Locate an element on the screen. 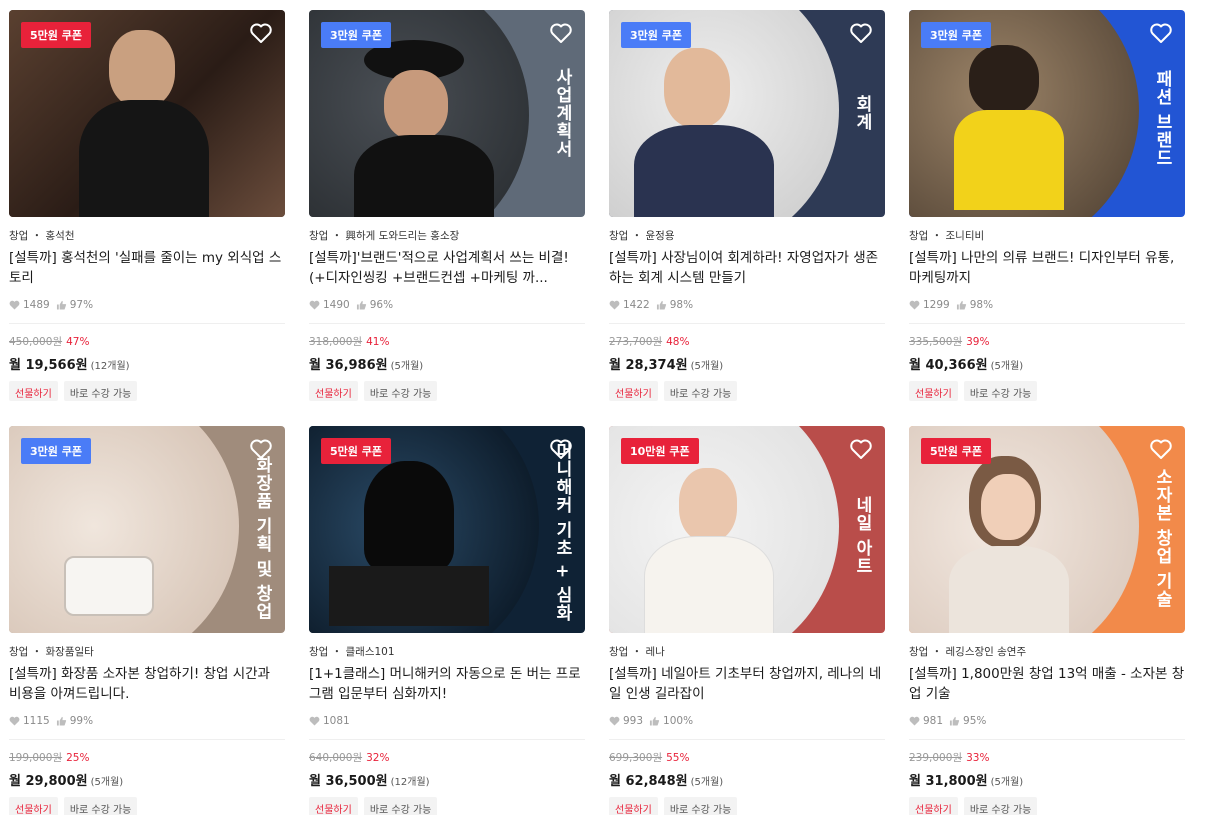 This screenshot has width=1207, height=815. discount-rate: 25% is located at coordinates (78, 758).